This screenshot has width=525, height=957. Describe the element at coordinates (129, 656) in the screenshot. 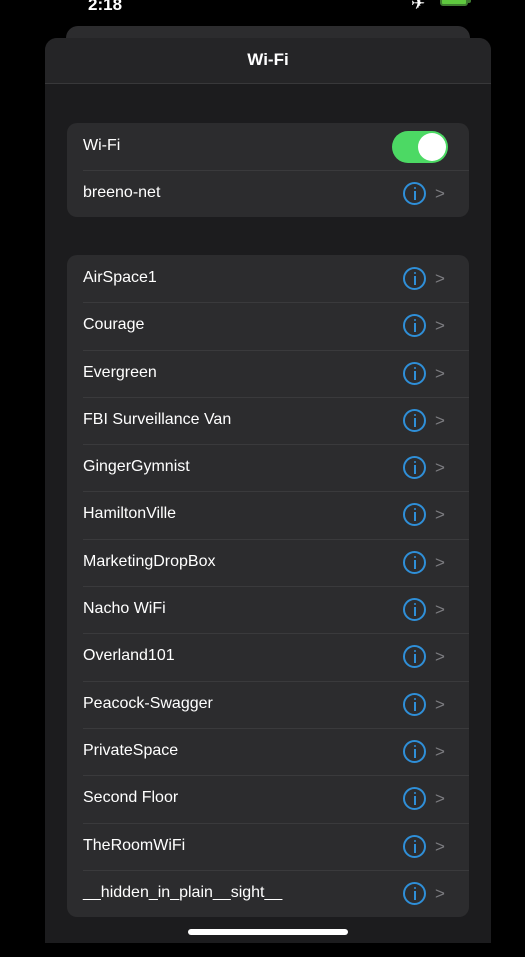

I see `network-name: Overland101` at that location.